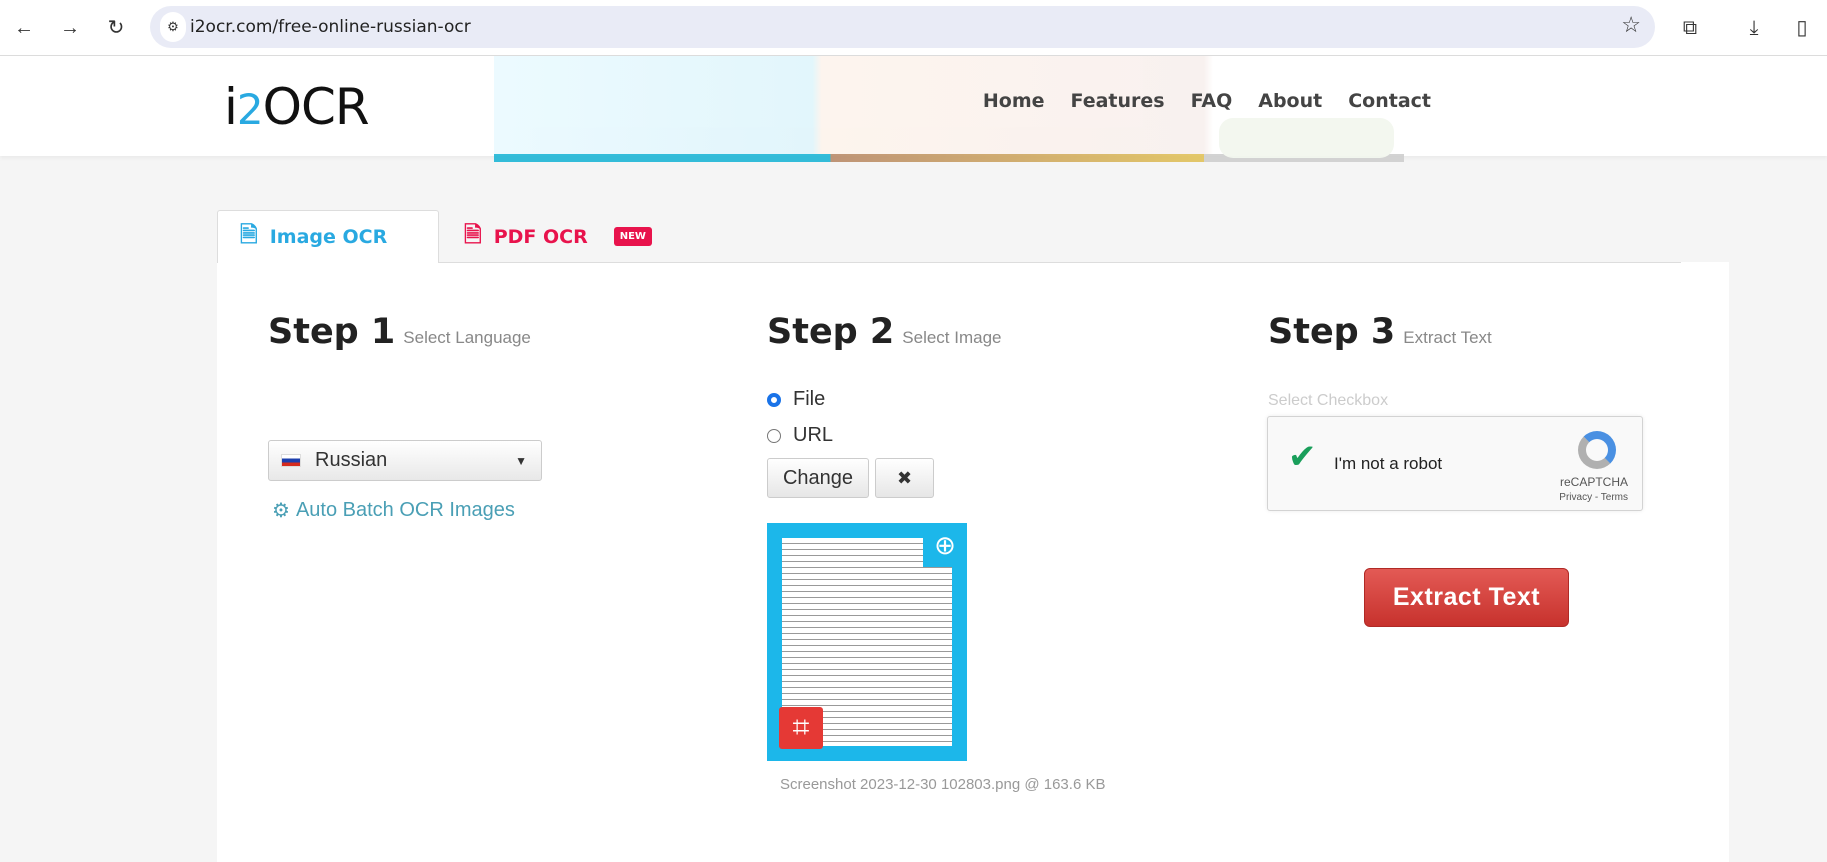 The width and height of the screenshot is (1827, 862). I want to click on extensions-icon: ⧉, so click(1690, 28).